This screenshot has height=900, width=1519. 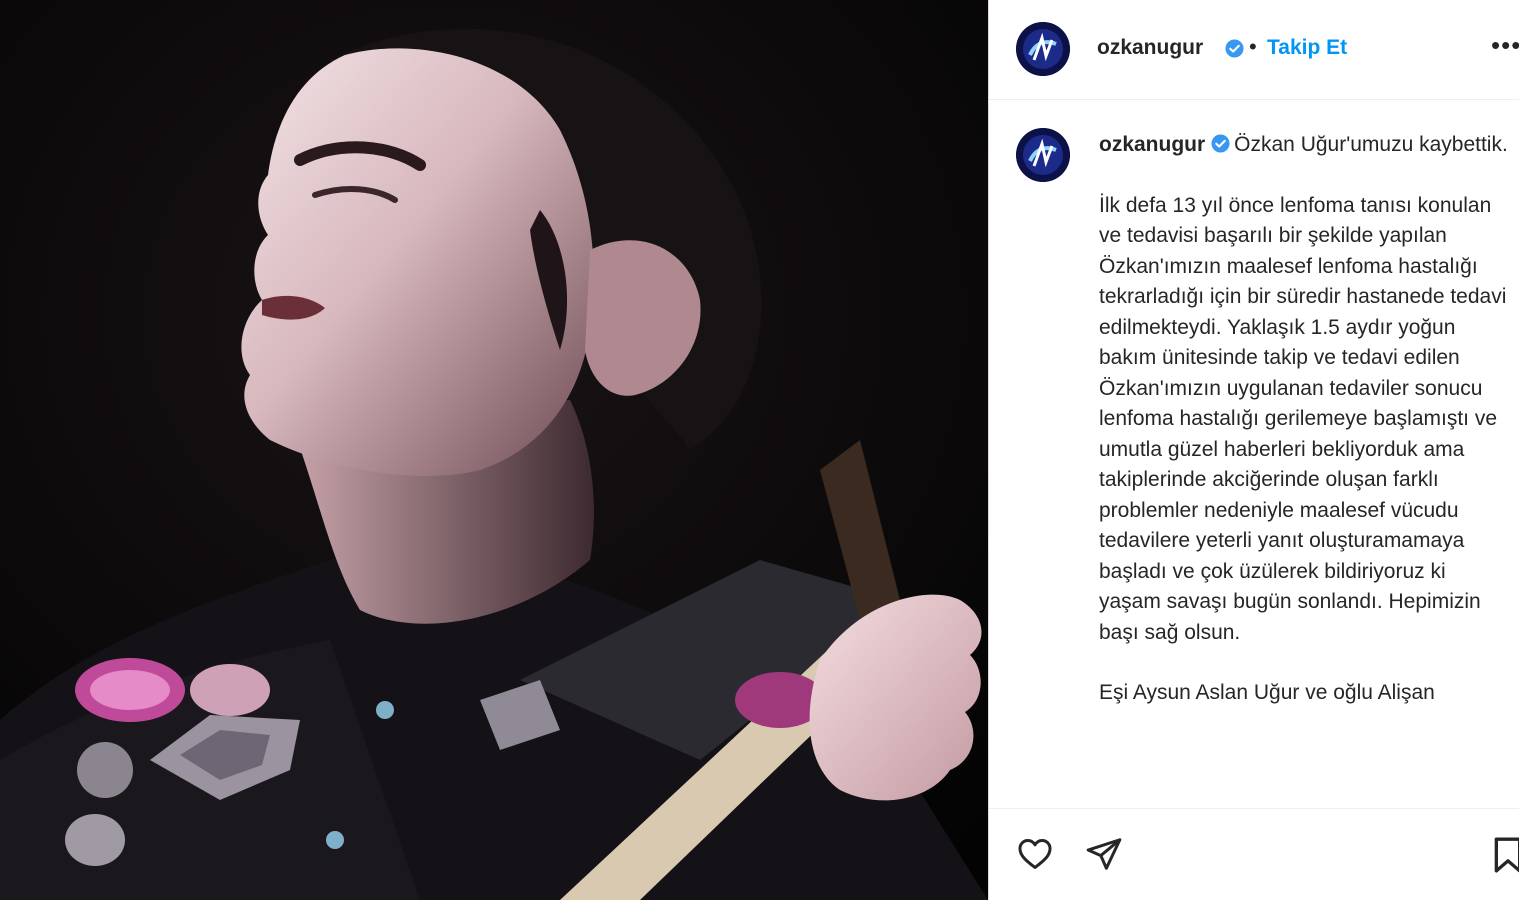 What do you see at coordinates (1371, 144) in the screenshot?
I see `caption-intro: Özkan Uğur'umuzu kaybettik.` at bounding box center [1371, 144].